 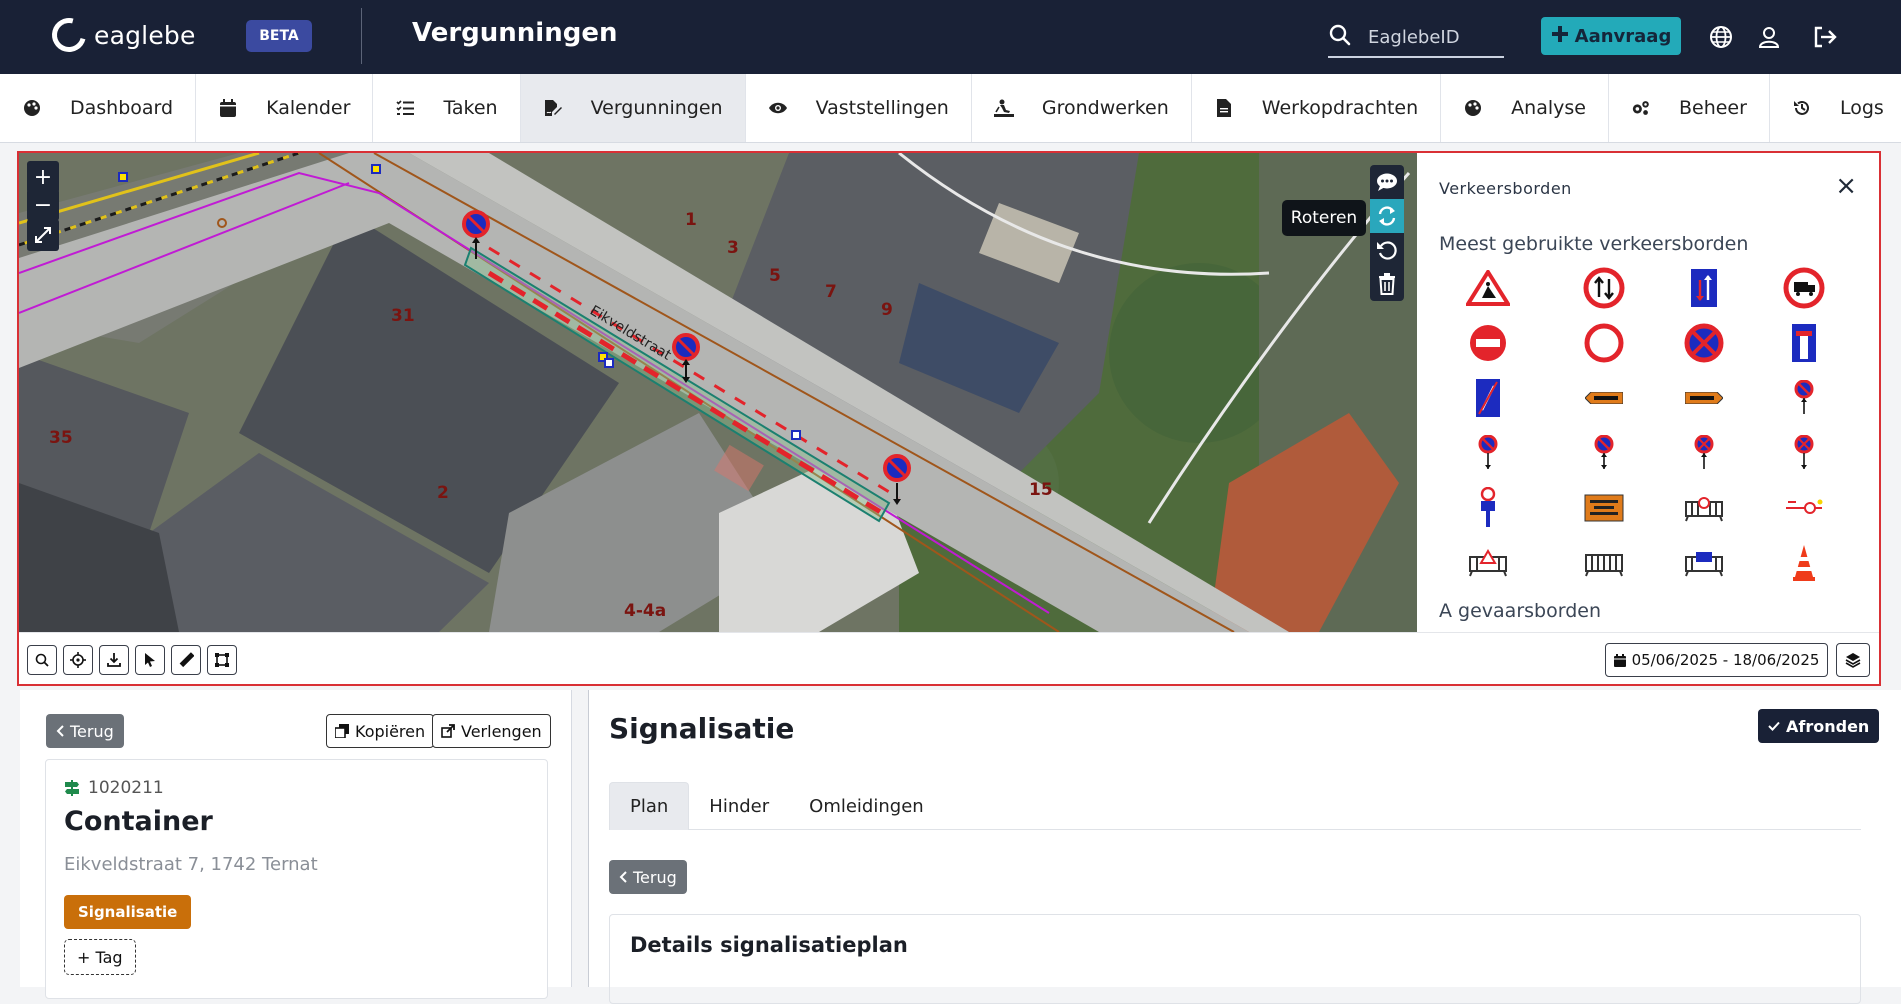 I want to click on sign-dead-end, so click(x=1804, y=343).